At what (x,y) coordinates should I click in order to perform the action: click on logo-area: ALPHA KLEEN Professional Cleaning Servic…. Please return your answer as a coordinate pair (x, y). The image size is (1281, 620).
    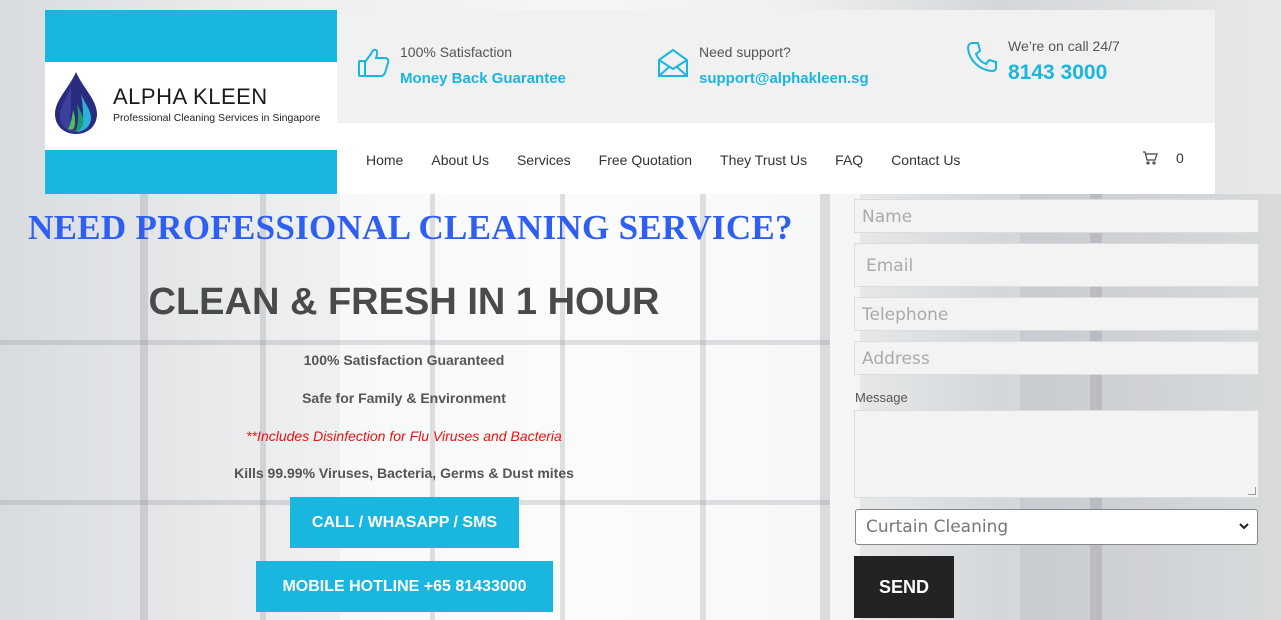
    Looking at the image, I should click on (191, 102).